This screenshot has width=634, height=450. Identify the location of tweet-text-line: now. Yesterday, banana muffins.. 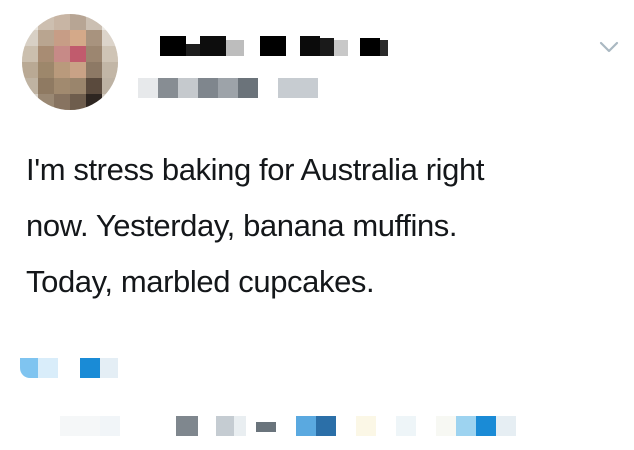
(242, 225).